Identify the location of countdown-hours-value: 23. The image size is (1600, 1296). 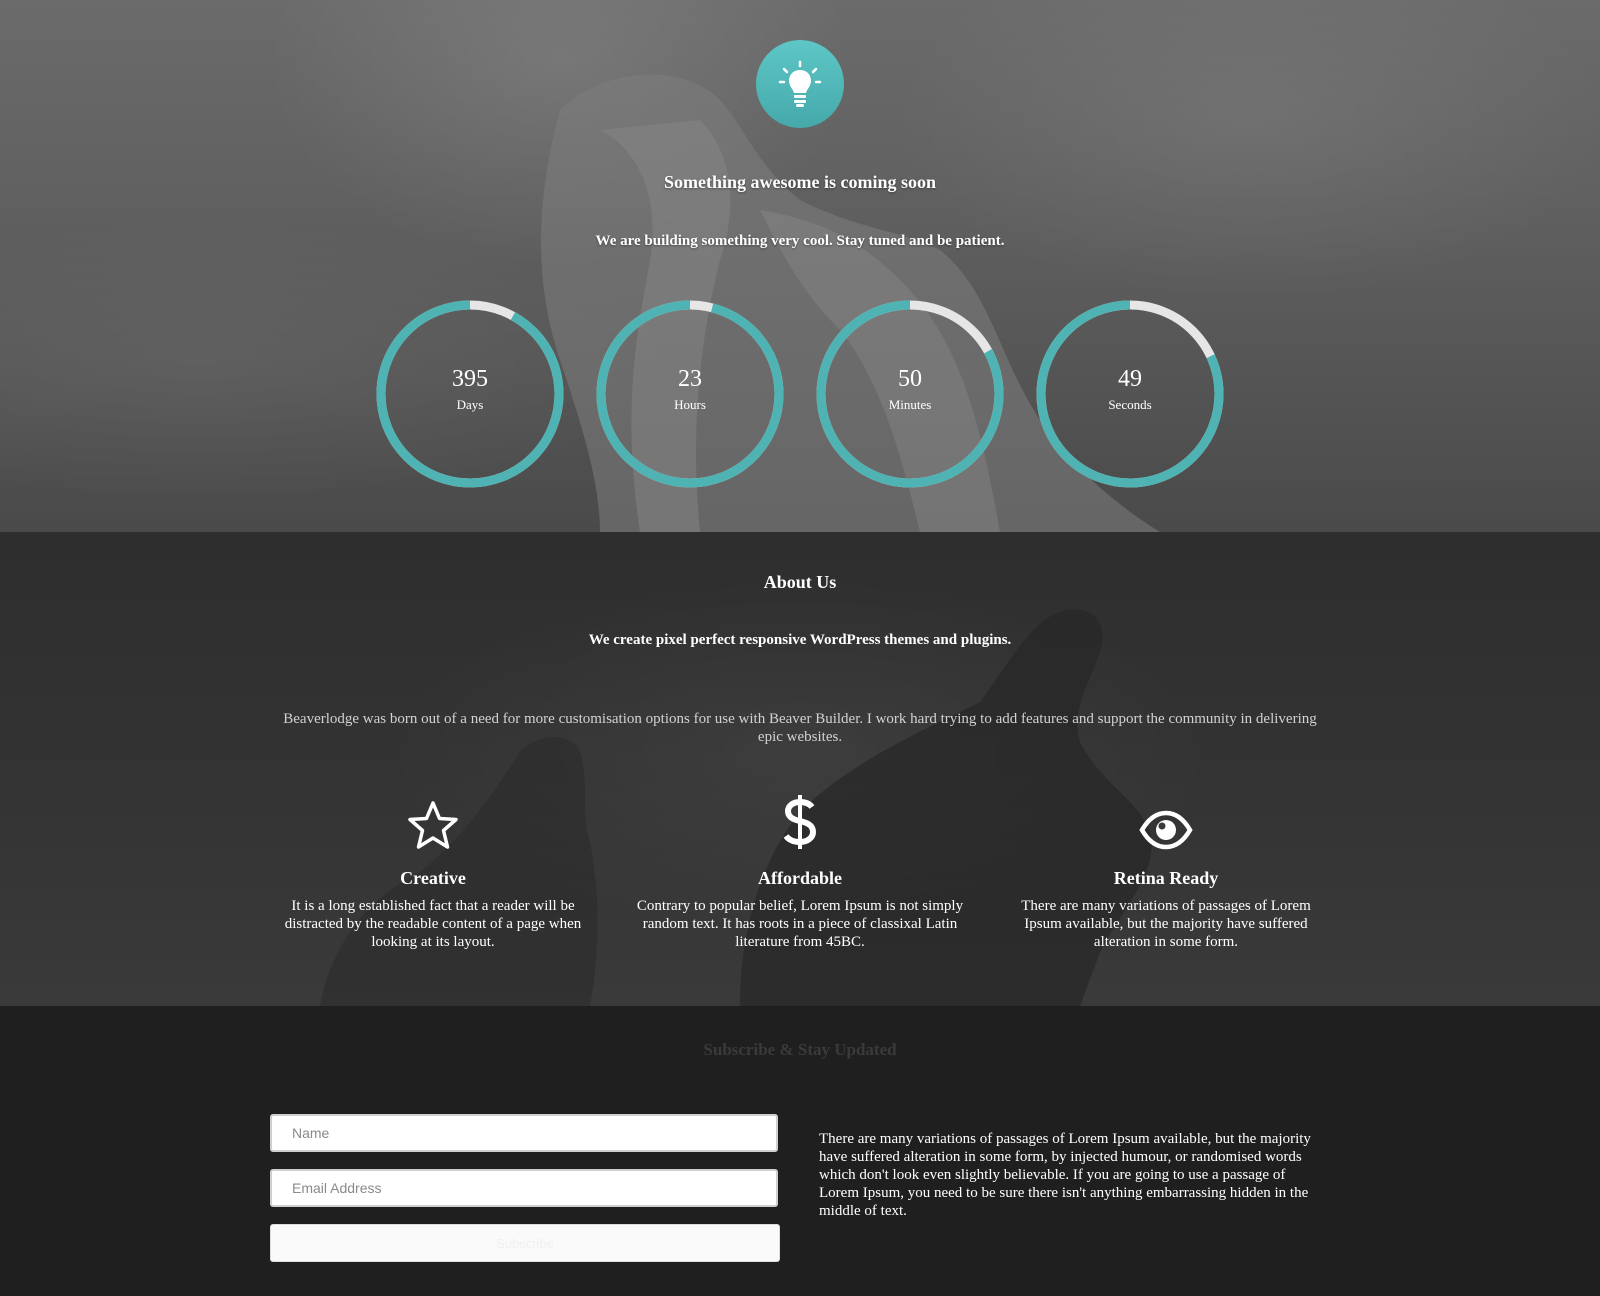
(690, 379).